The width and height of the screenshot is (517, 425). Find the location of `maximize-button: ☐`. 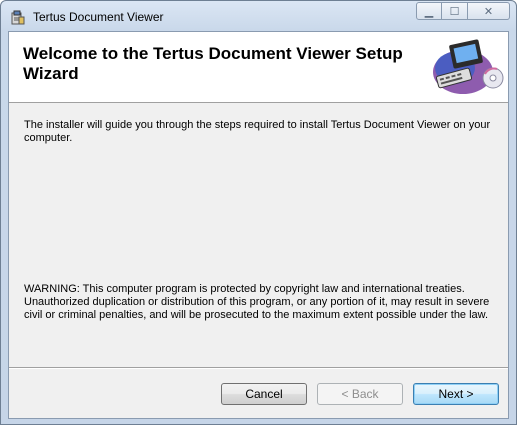

maximize-button: ☐ is located at coordinates (455, 11).